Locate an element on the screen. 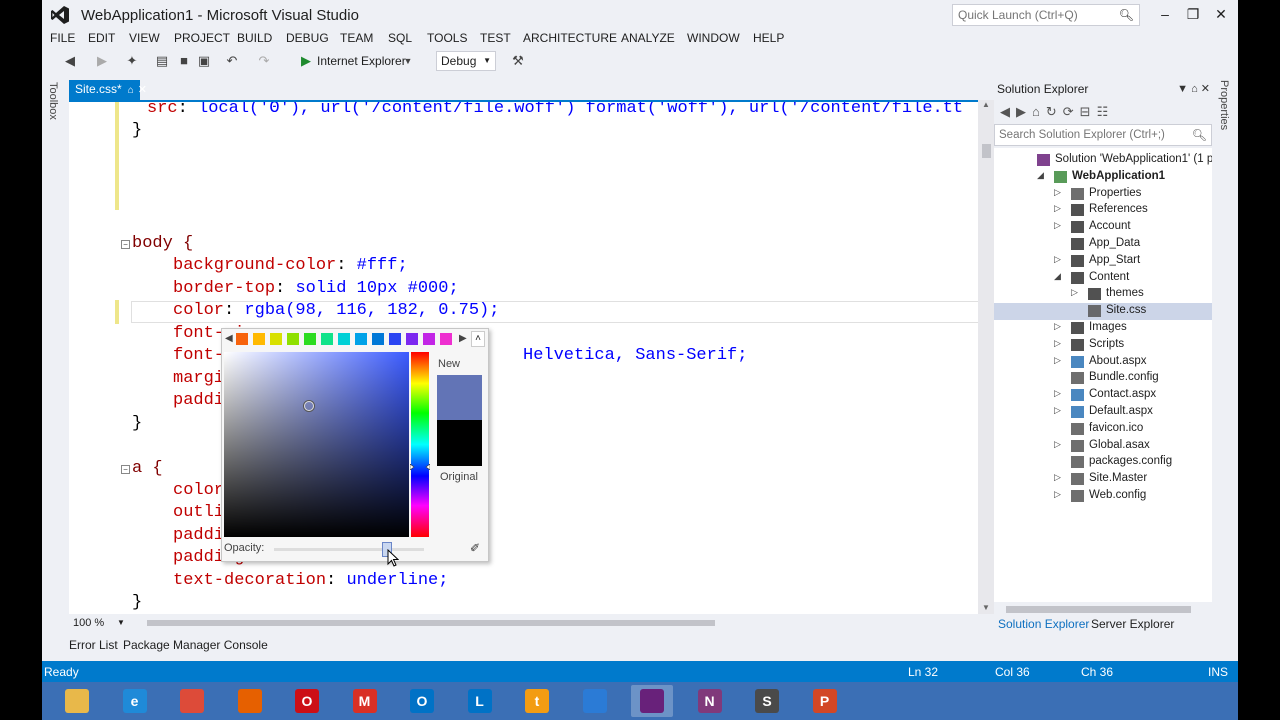  toolbox-tab: Toolbox is located at coordinates (53, 101).